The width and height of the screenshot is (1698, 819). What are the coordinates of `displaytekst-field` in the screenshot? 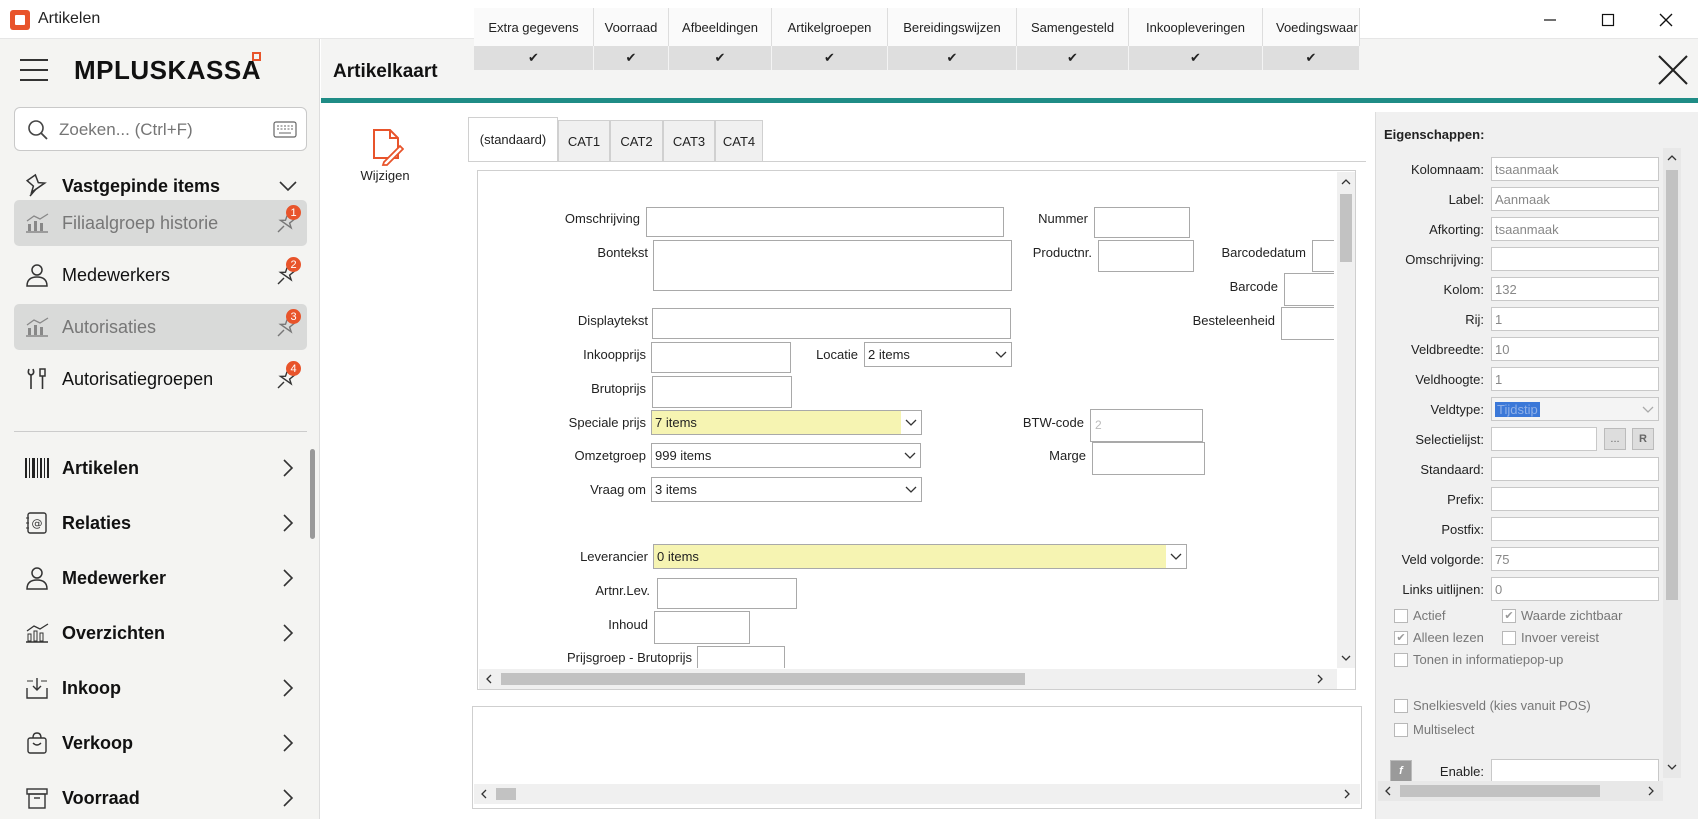 It's located at (831, 323).